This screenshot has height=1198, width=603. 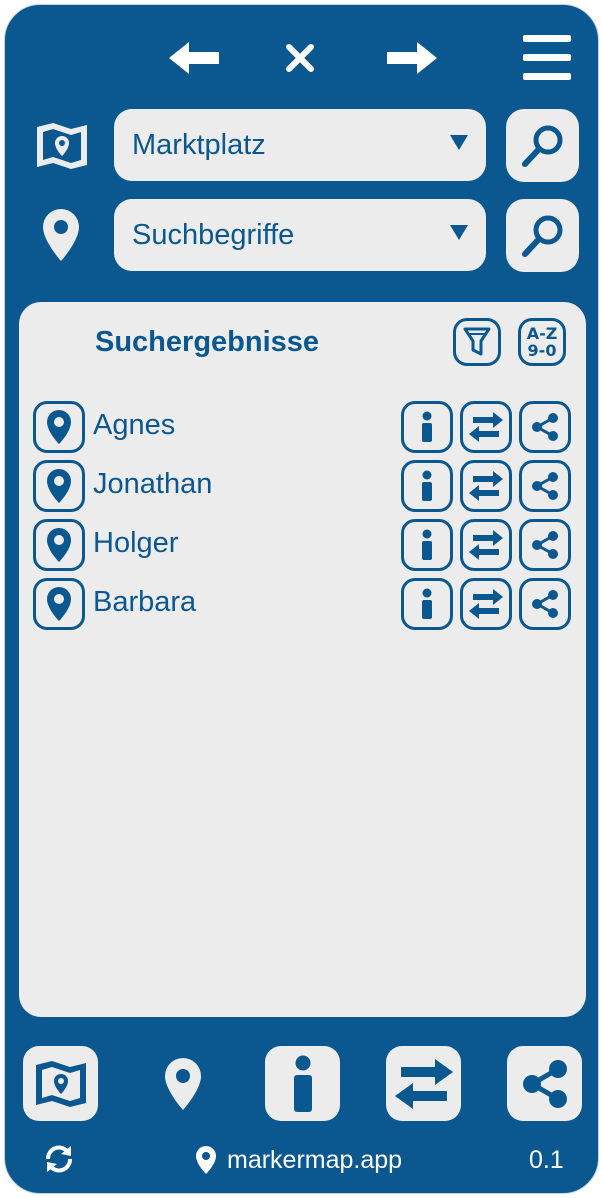 What do you see at coordinates (303, 545) in the screenshot?
I see `list-item: Holger` at bounding box center [303, 545].